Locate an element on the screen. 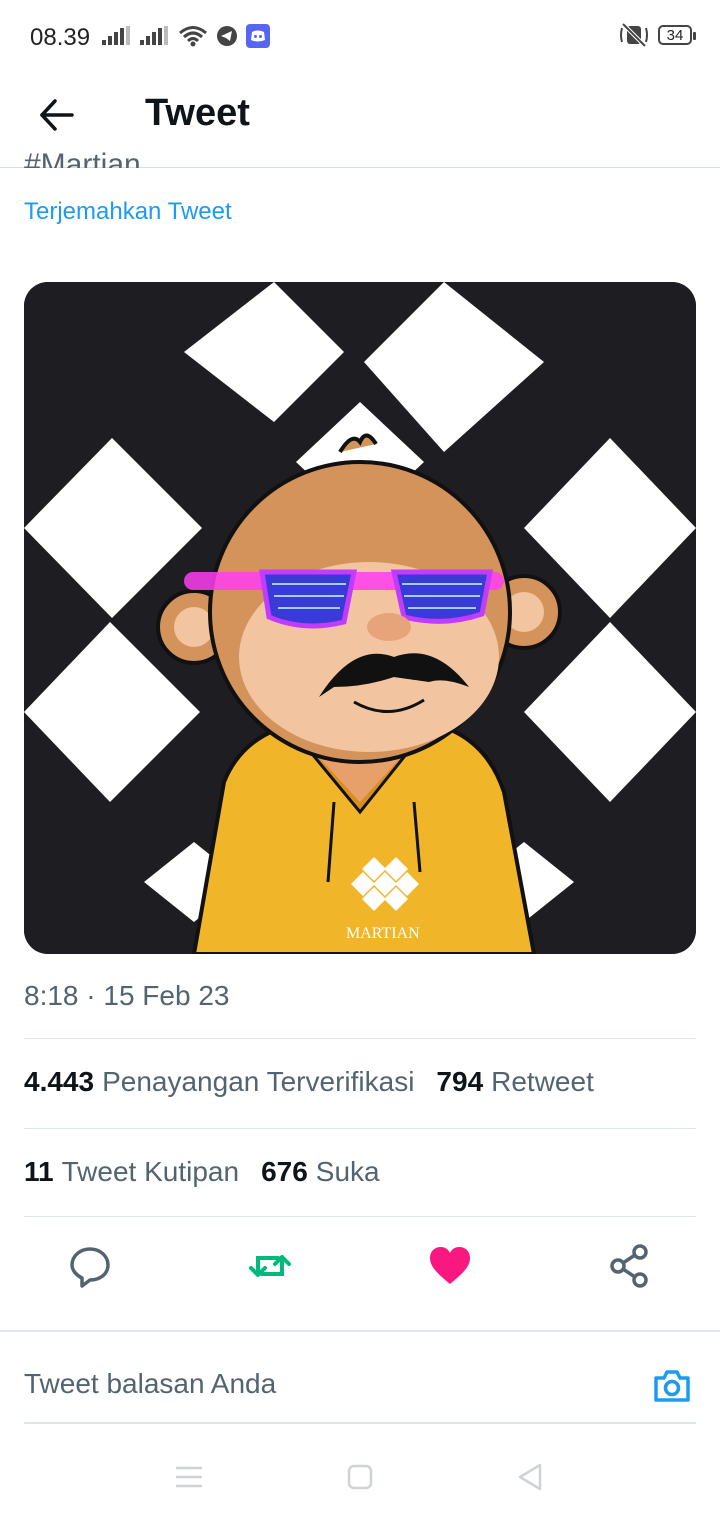  mute-icon is located at coordinates (634, 35).